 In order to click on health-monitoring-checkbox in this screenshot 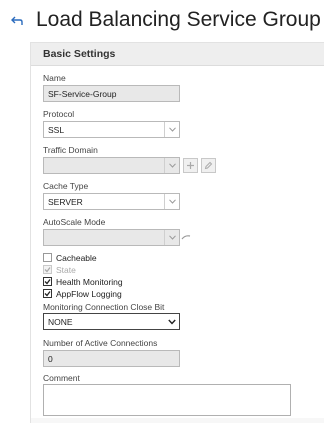, I will do `click(47, 281)`.